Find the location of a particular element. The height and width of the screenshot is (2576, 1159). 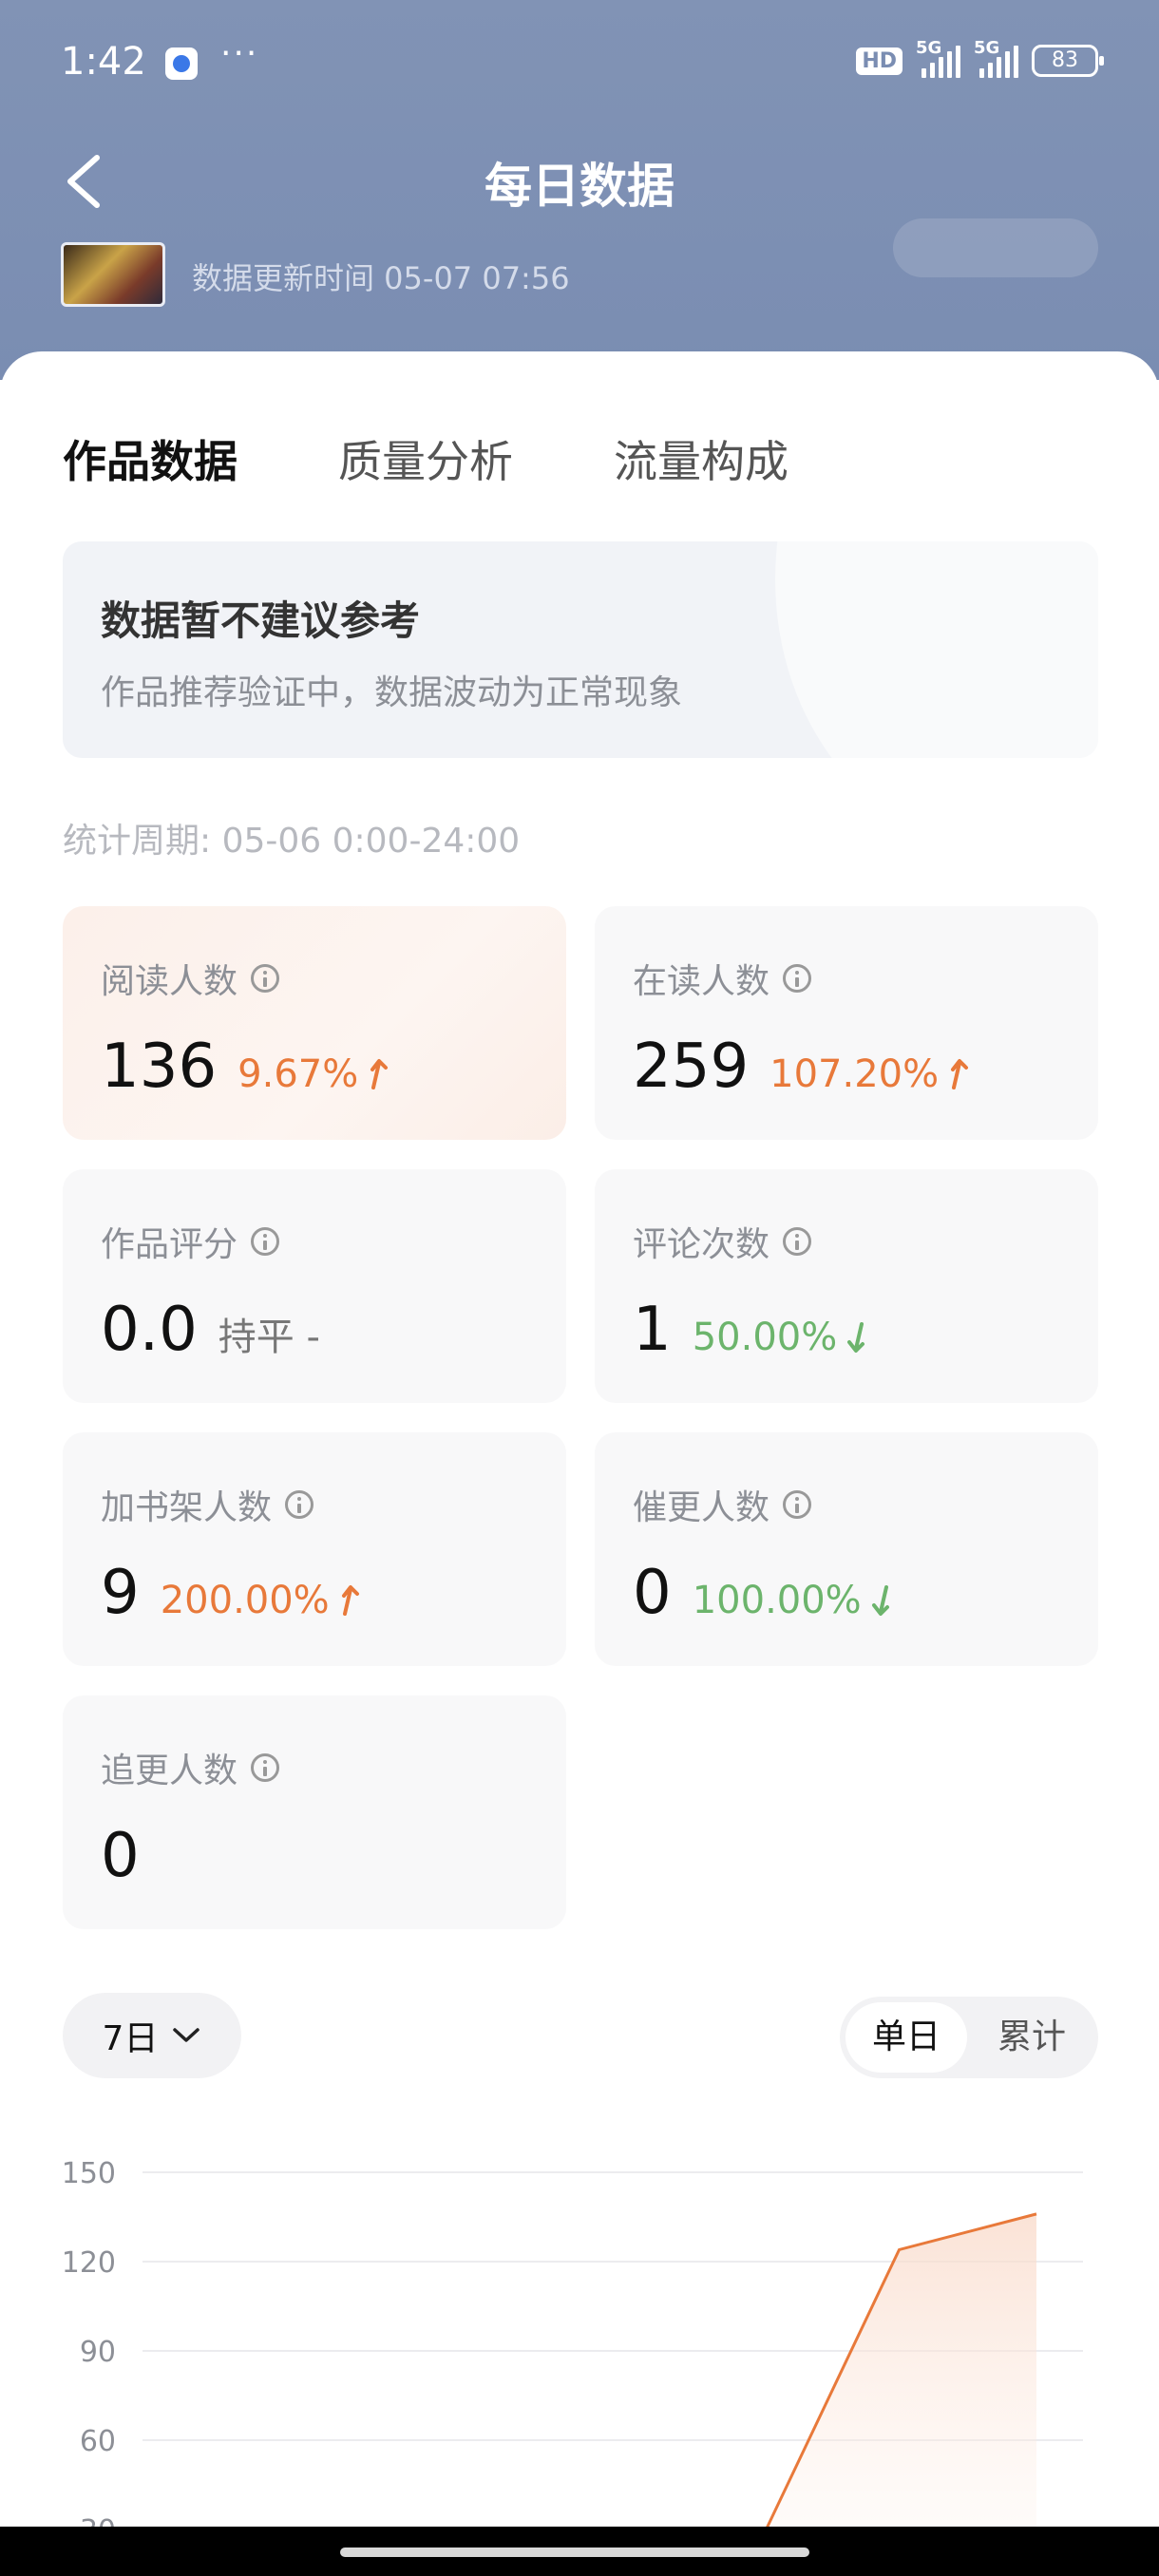

metric-value: 1 is located at coordinates (652, 1330).